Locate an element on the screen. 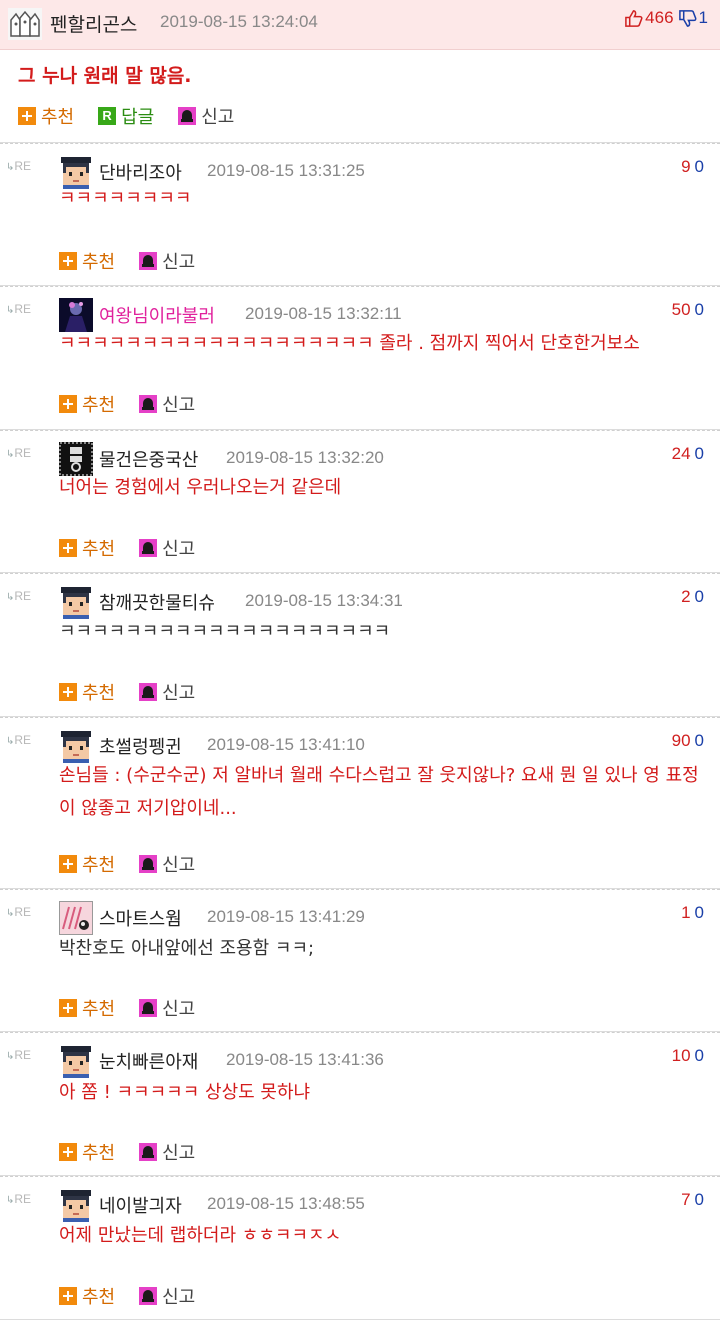 Image resolution: width=720 pixels, height=1323 pixels. reply-button: R 답글 is located at coordinates (126, 116).